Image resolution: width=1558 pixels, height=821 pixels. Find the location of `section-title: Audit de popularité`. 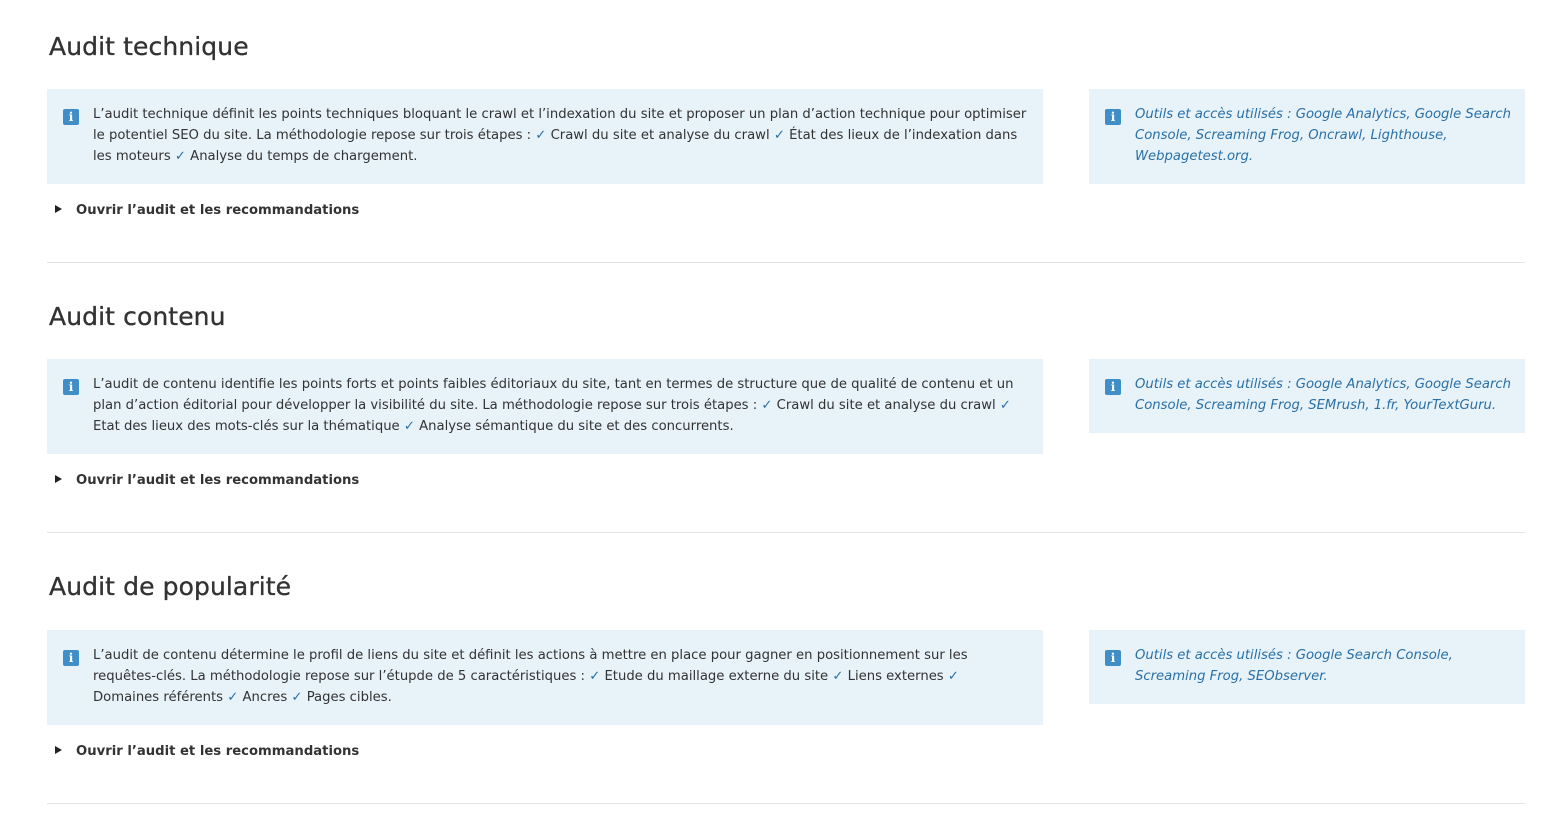

section-title: Audit de popularité is located at coordinates (170, 586).